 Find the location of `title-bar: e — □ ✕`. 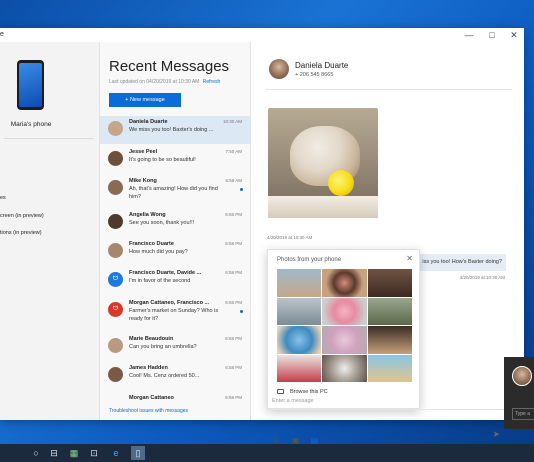

title-bar: e — □ ✕ is located at coordinates (262, 35).